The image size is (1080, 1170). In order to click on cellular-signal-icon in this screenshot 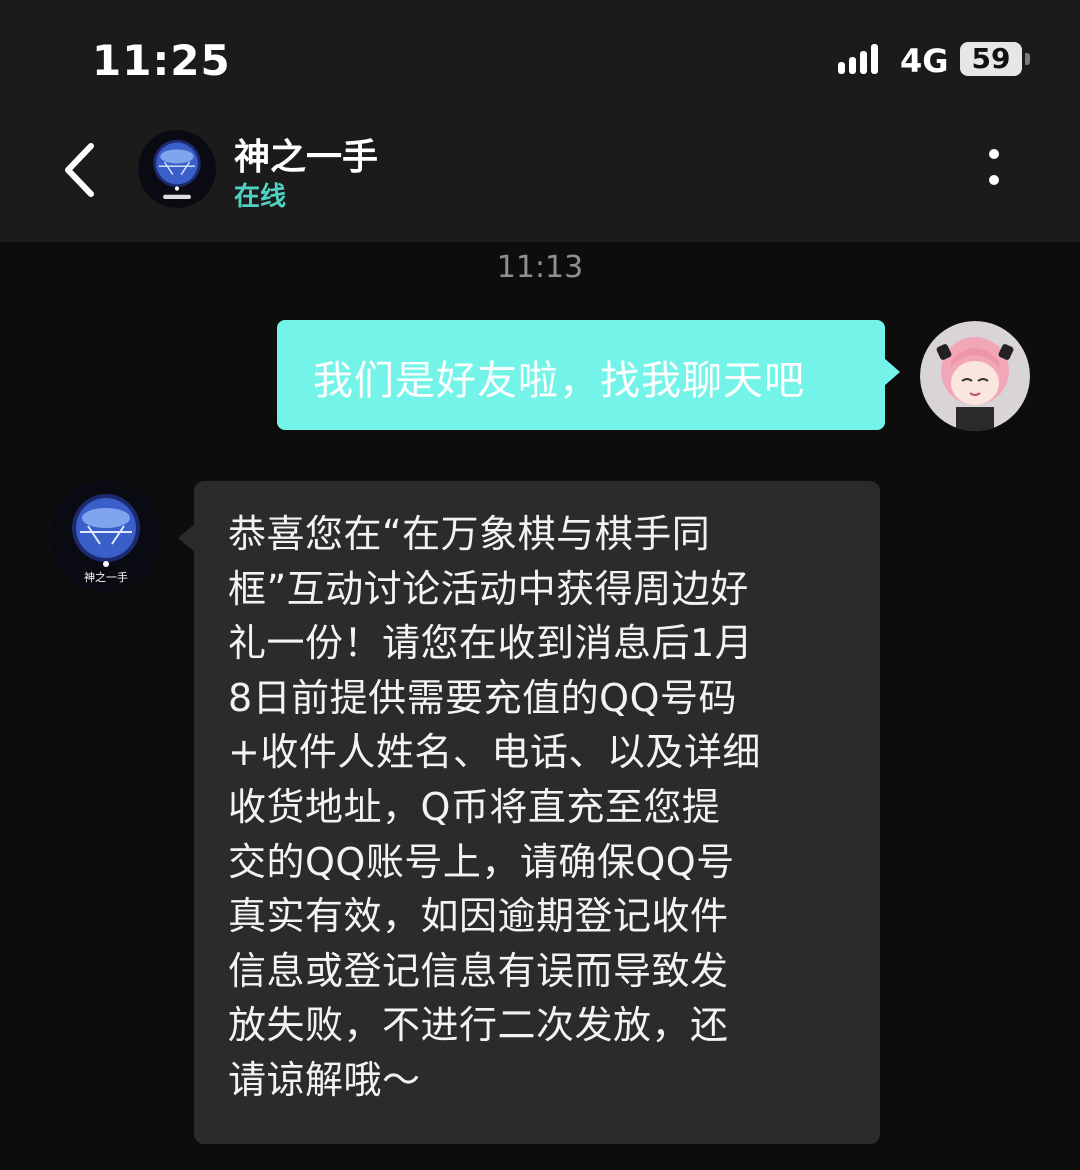, I will do `click(858, 59)`.